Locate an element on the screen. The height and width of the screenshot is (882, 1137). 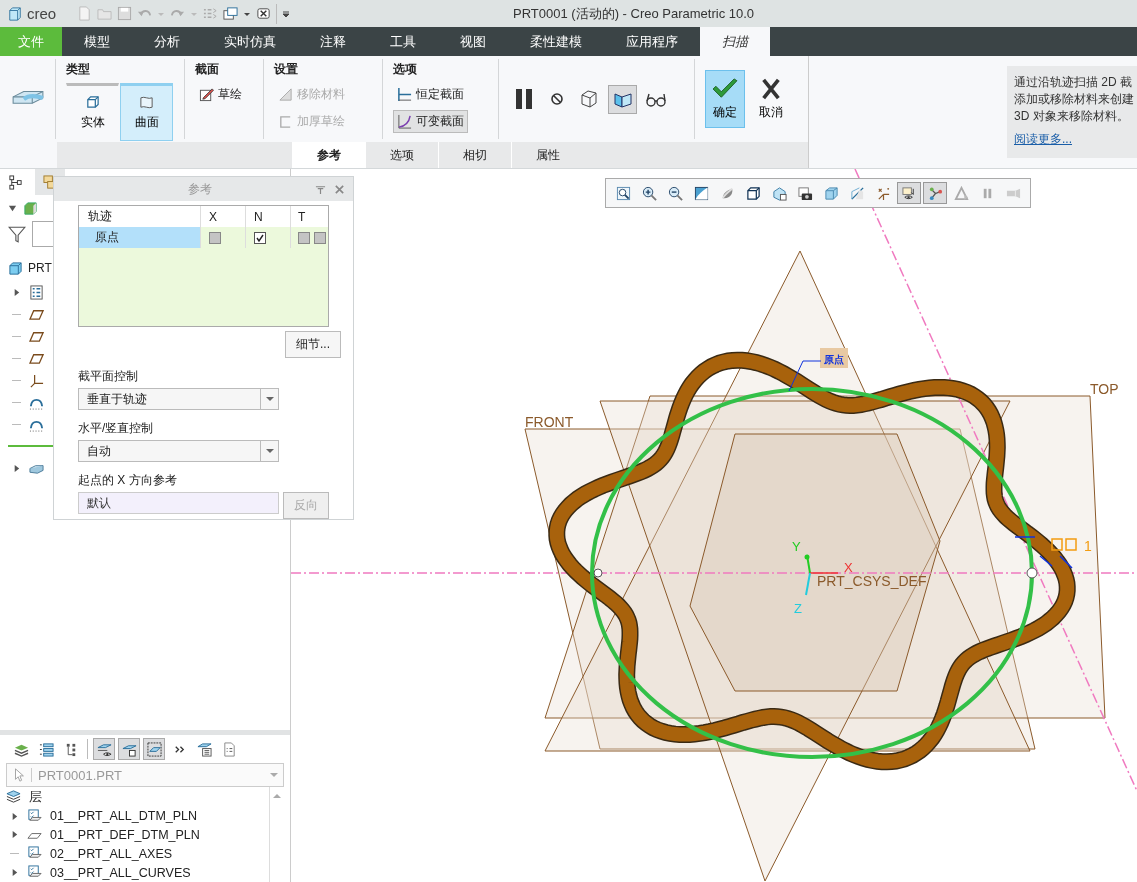
customize-caret-icon is located at coordinates (286, 13).